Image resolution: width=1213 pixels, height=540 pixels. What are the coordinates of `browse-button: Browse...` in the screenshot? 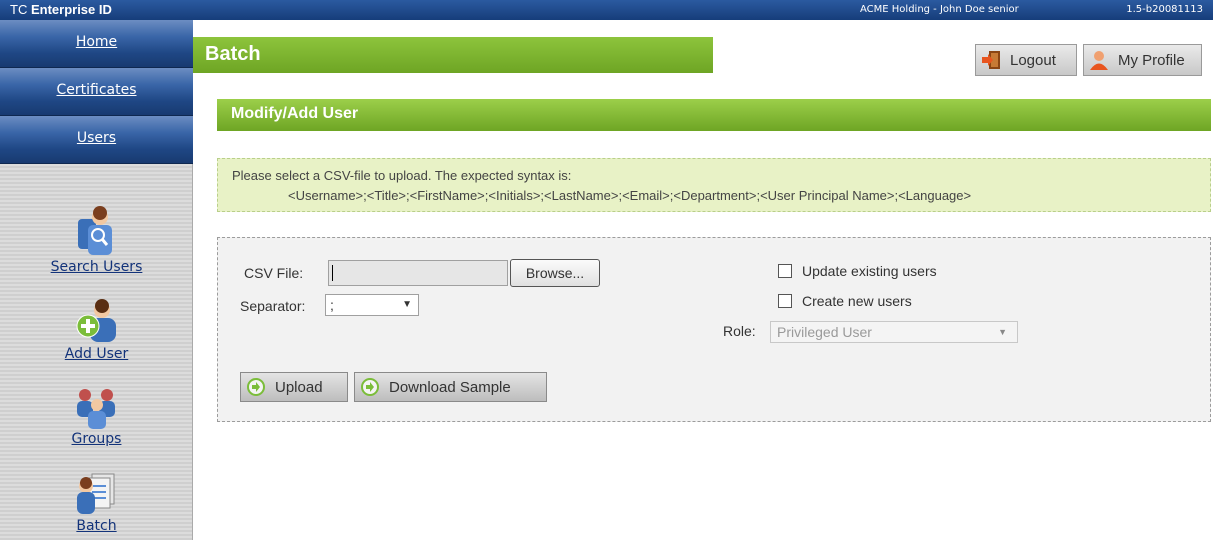 It's located at (555, 273).